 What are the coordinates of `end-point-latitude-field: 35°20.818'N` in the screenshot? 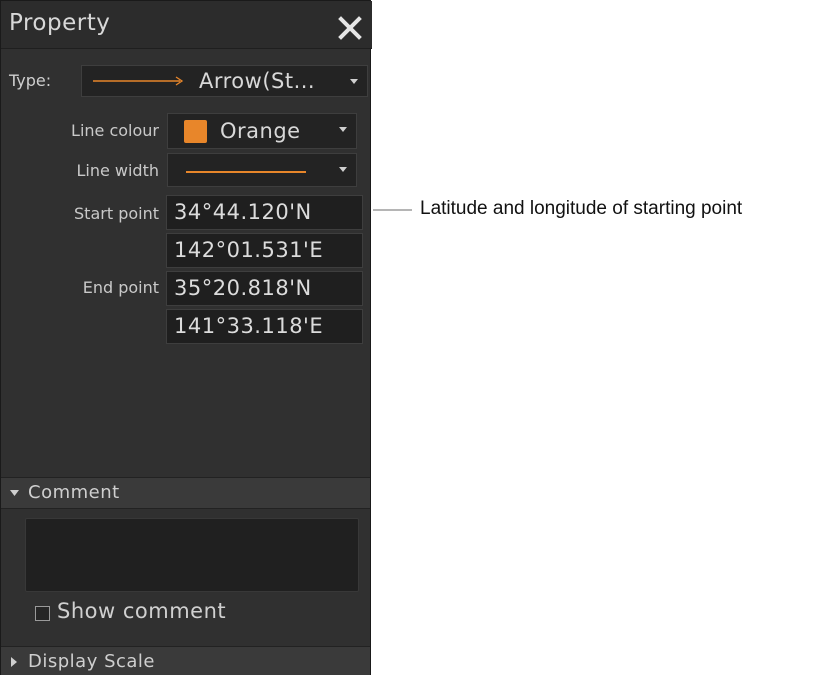 It's located at (264, 288).